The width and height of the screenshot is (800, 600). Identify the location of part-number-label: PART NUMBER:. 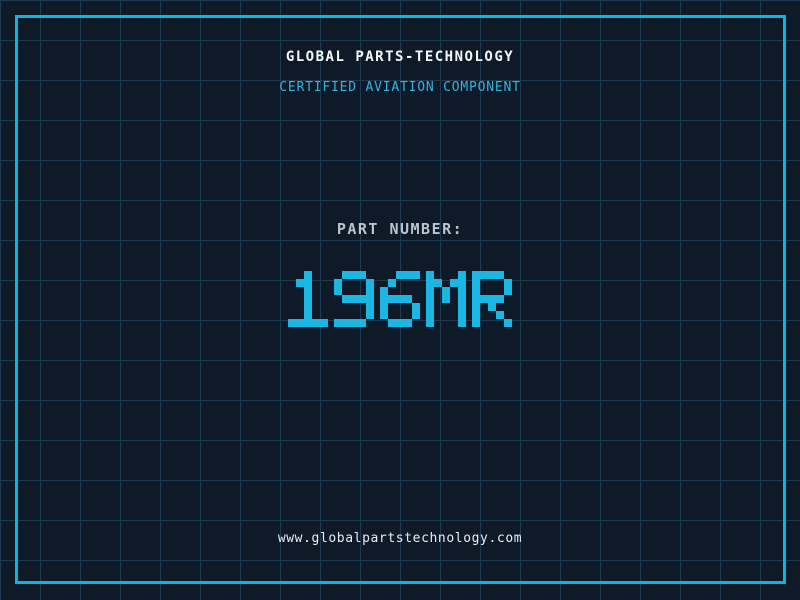
(400, 229).